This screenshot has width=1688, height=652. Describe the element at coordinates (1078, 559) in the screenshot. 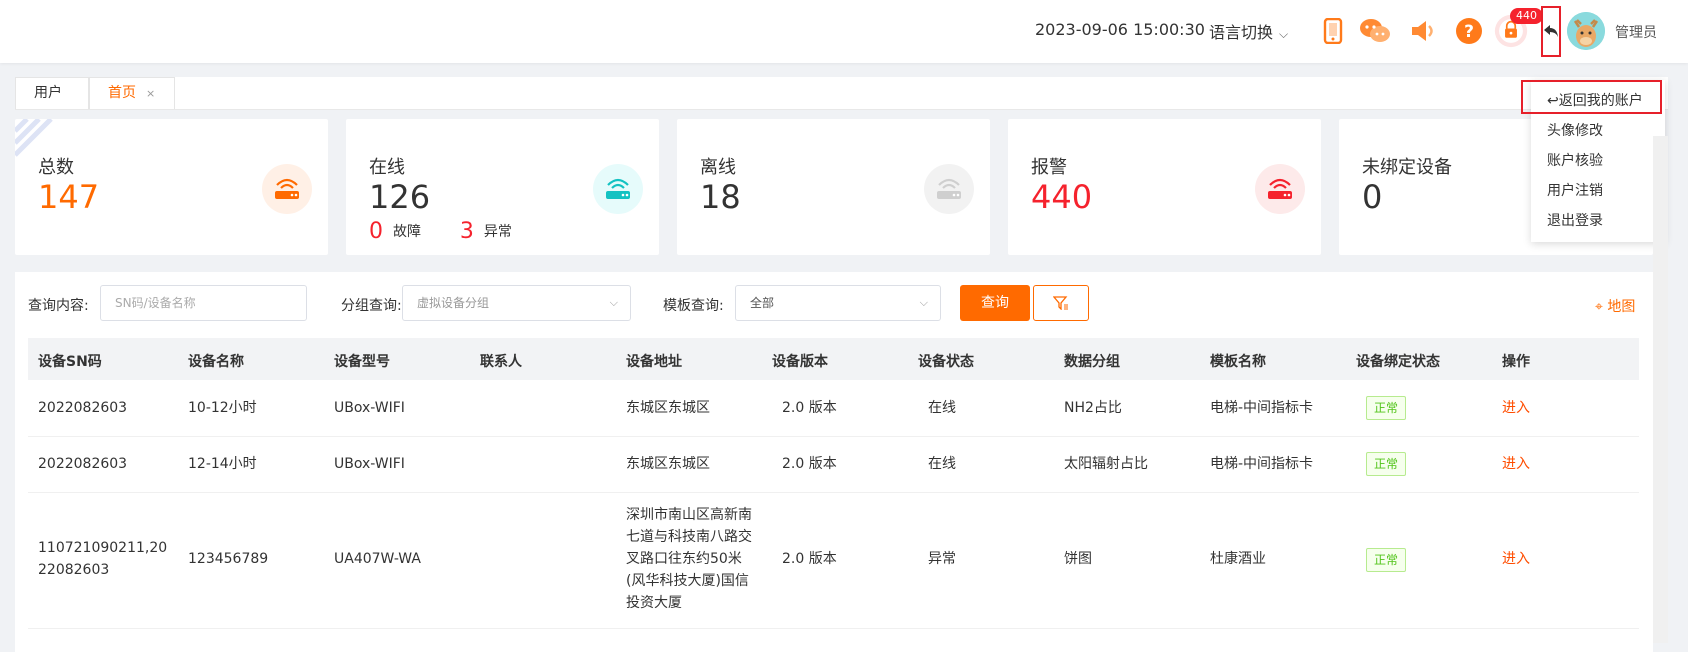

I see `cell-group: 饼图` at that location.